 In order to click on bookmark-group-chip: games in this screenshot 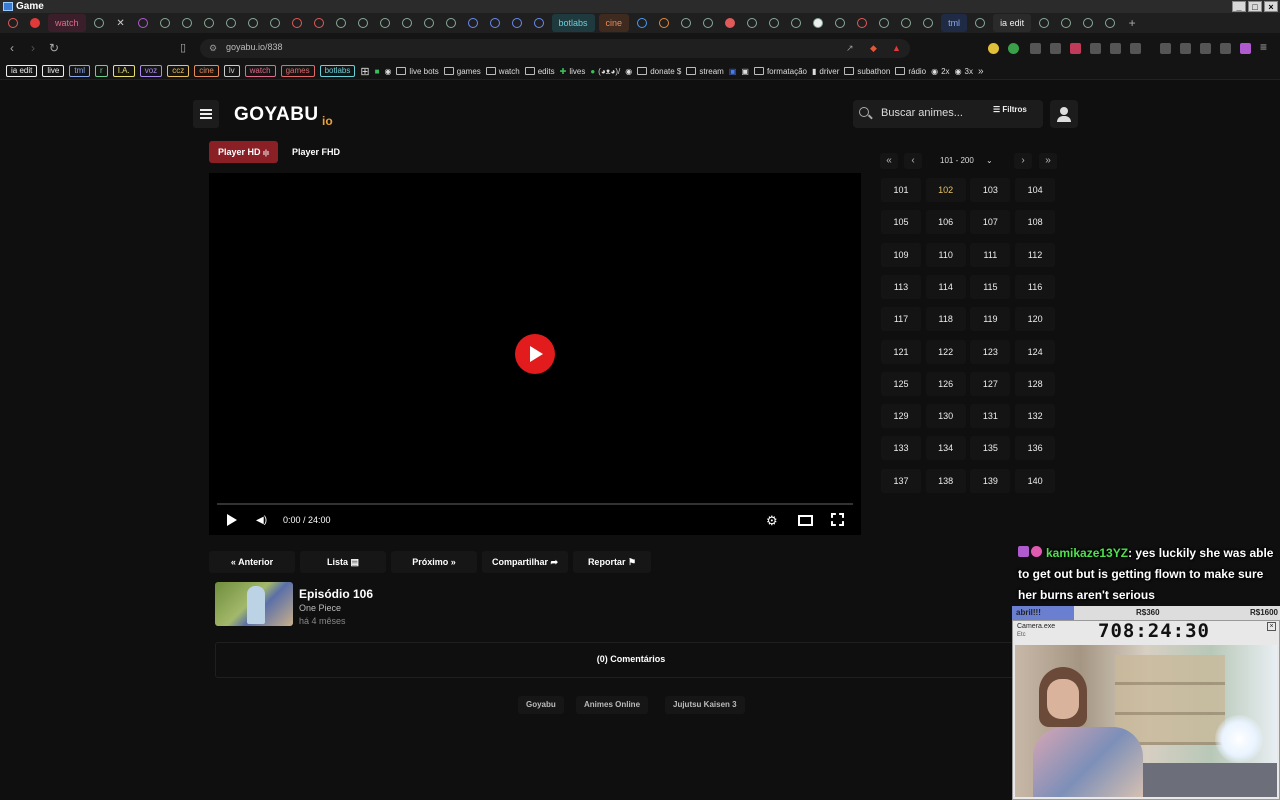, I will do `click(297, 71)`.